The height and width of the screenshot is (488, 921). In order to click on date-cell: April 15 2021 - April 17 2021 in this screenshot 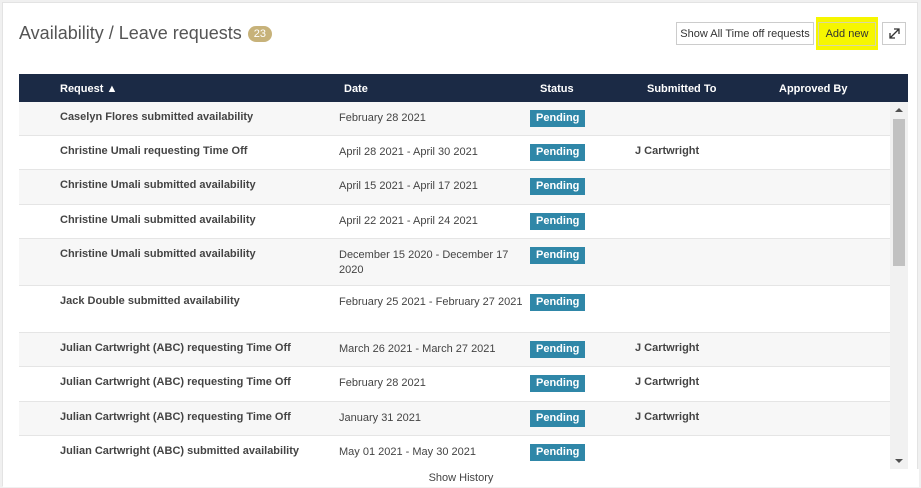, I will do `click(408, 186)`.